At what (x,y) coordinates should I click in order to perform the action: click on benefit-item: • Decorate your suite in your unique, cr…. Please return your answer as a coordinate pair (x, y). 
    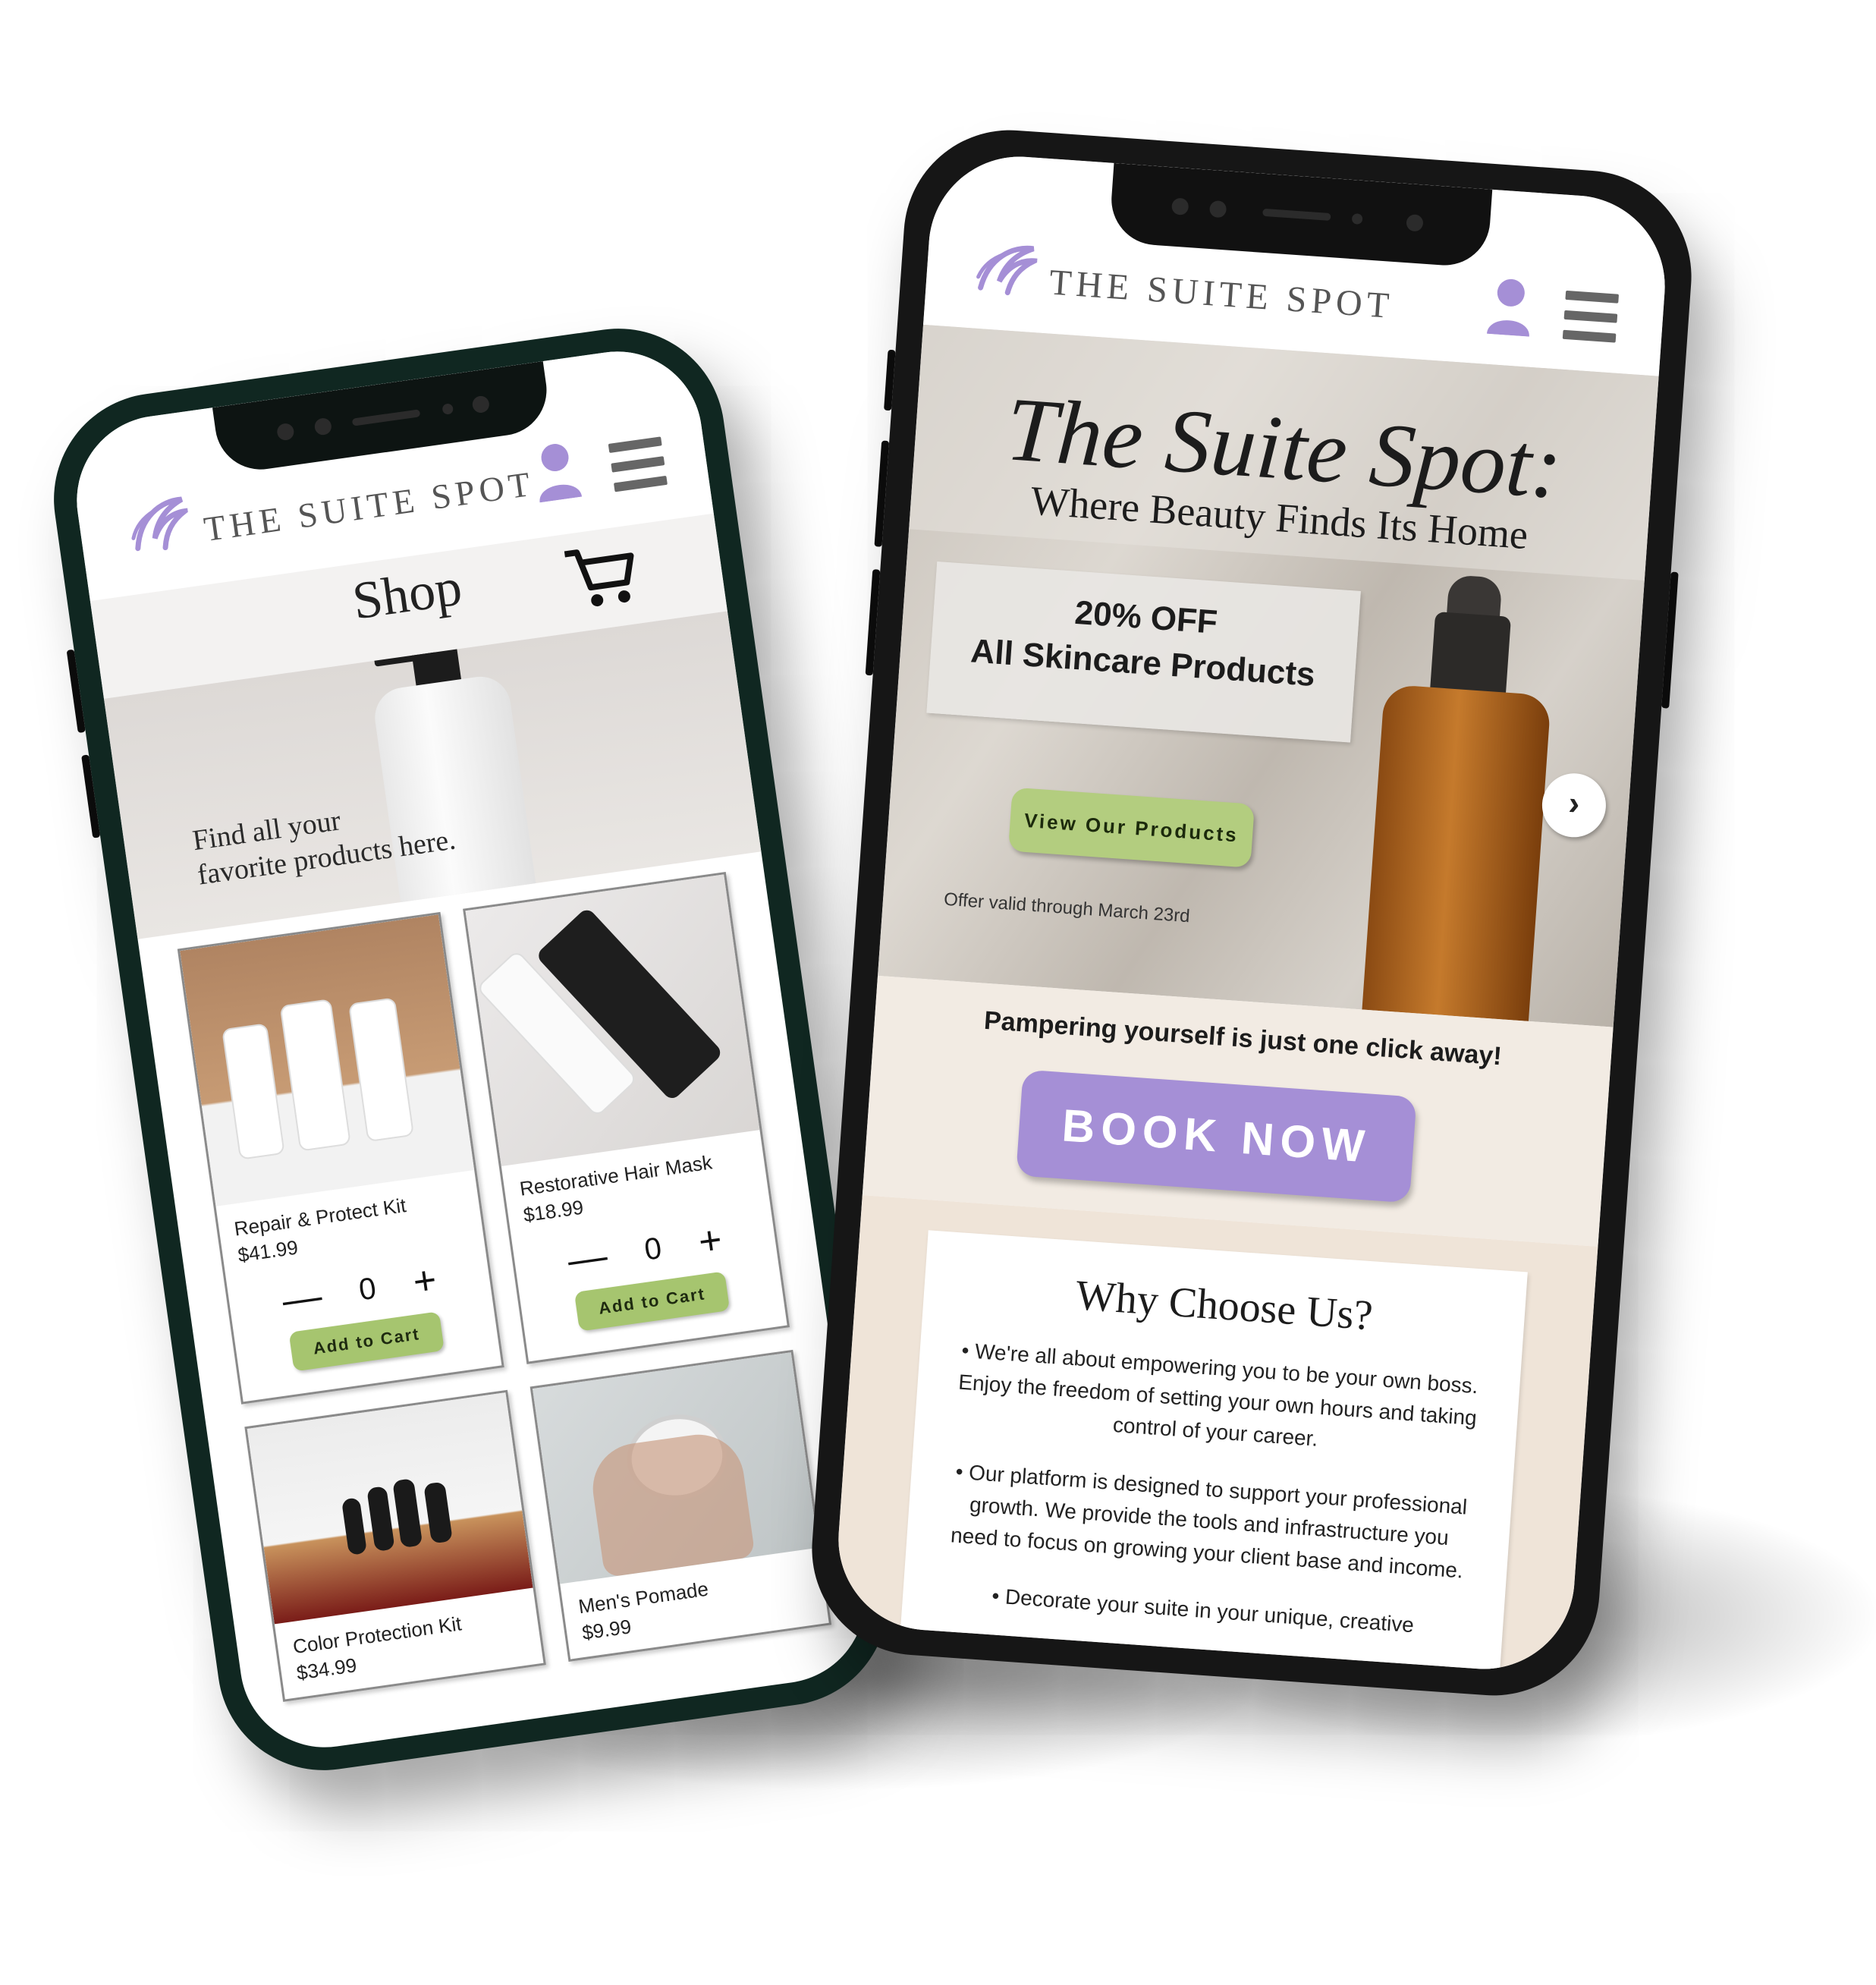
    Looking at the image, I should click on (1203, 1610).